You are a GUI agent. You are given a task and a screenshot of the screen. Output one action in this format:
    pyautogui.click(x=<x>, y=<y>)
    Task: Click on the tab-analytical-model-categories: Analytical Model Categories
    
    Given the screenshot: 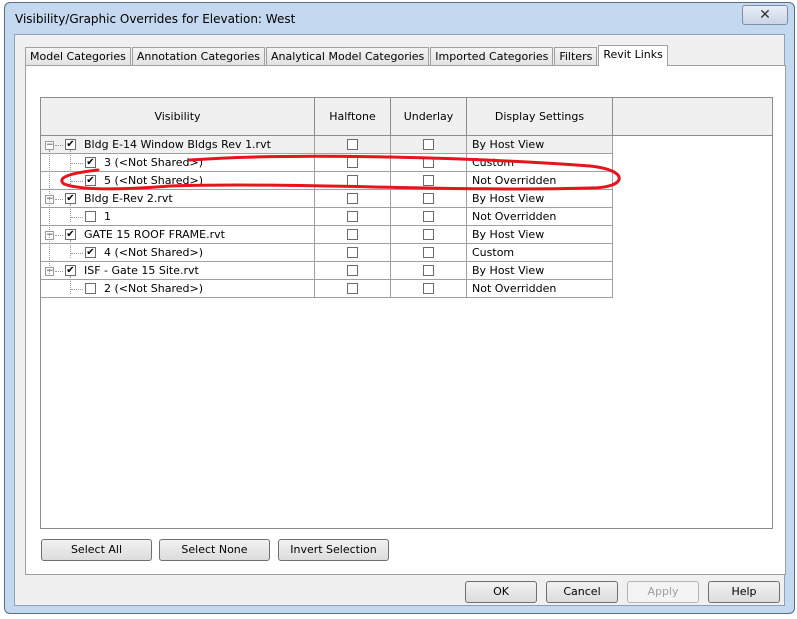 What is the action you would take?
    pyautogui.click(x=347, y=56)
    